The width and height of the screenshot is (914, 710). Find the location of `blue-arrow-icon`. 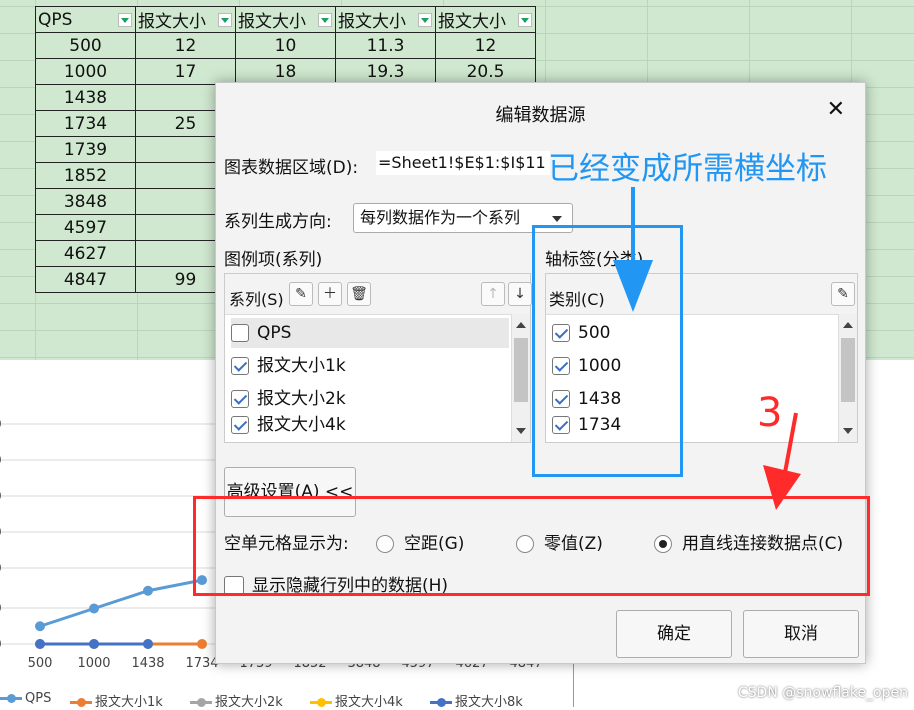

blue-arrow-icon is located at coordinates (633, 249).